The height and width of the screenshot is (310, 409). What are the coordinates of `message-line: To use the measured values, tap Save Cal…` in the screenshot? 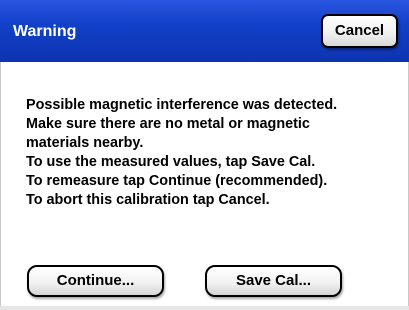 It's located at (171, 162).